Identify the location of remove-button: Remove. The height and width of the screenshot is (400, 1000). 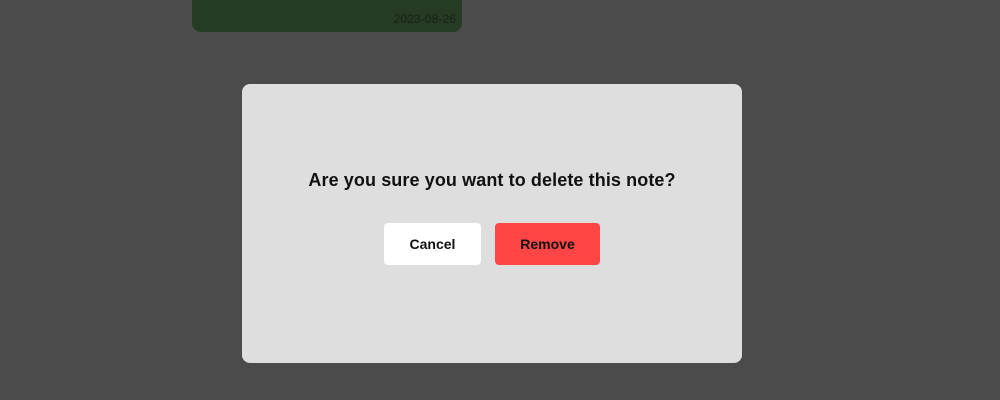
(547, 244).